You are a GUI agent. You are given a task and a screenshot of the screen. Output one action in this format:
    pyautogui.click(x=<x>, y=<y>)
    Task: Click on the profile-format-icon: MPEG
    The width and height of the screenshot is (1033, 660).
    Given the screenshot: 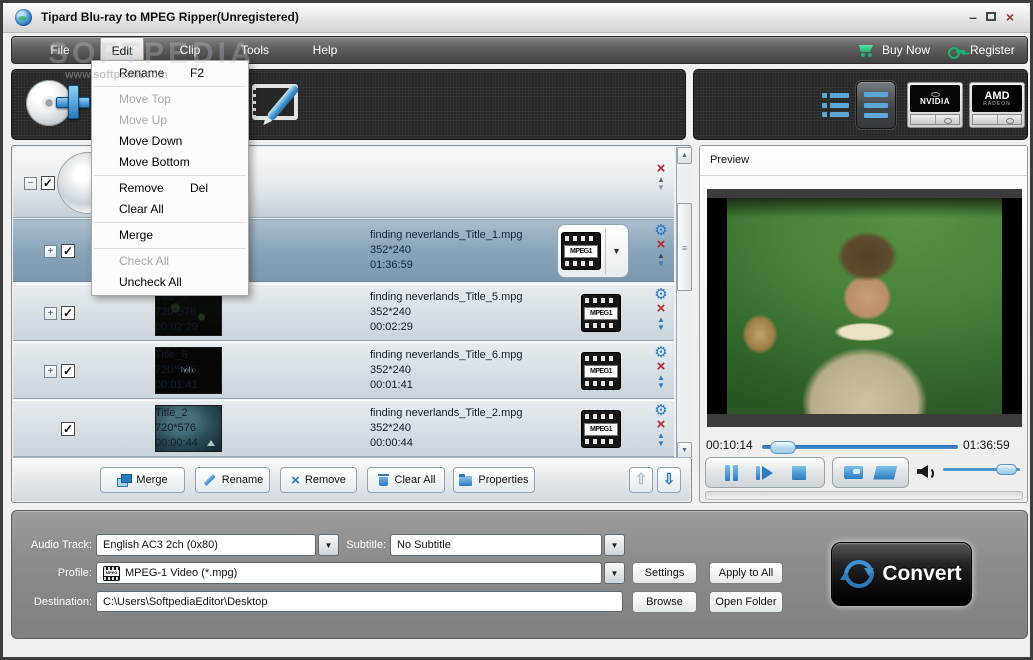 What is the action you would take?
    pyautogui.click(x=111, y=573)
    